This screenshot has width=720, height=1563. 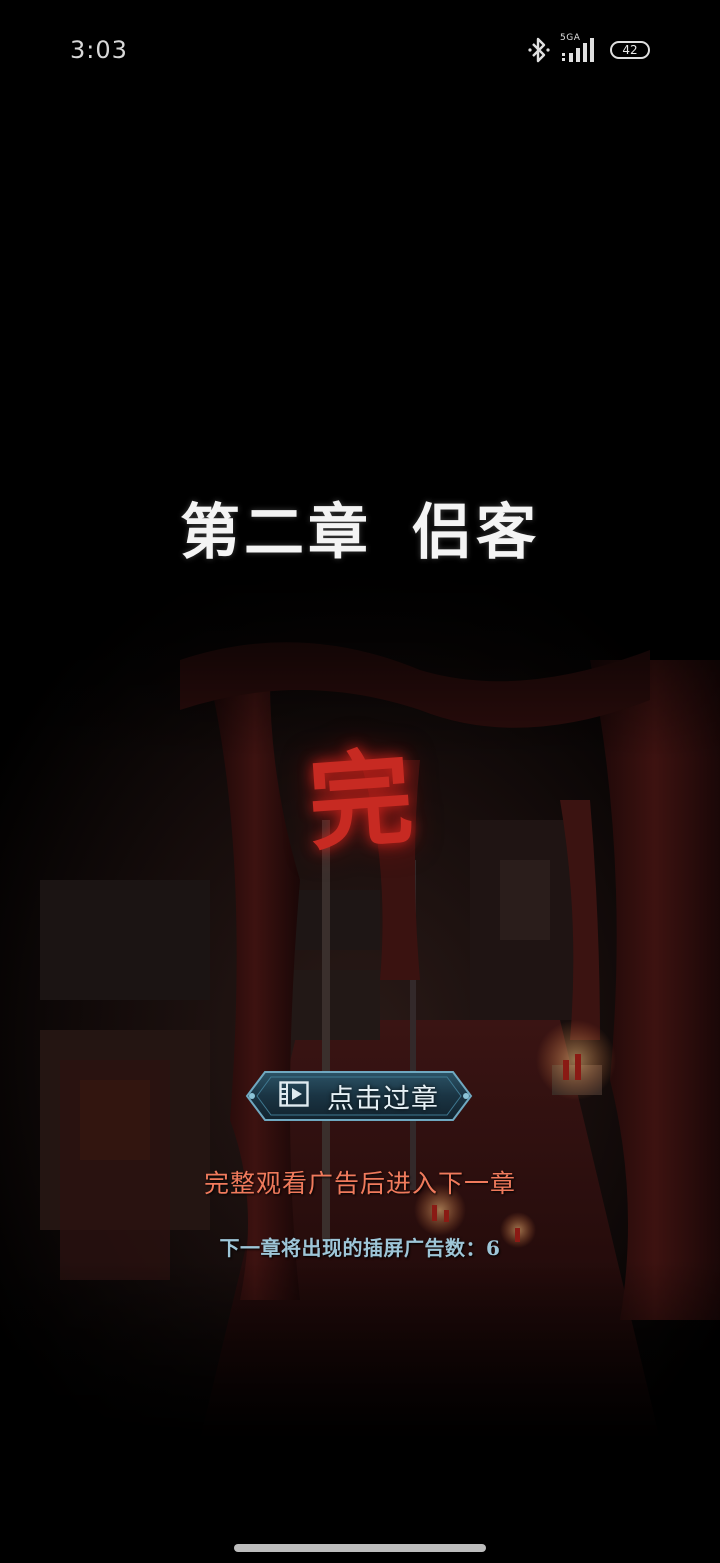 I want to click on home-indicator, so click(x=360, y=1548).